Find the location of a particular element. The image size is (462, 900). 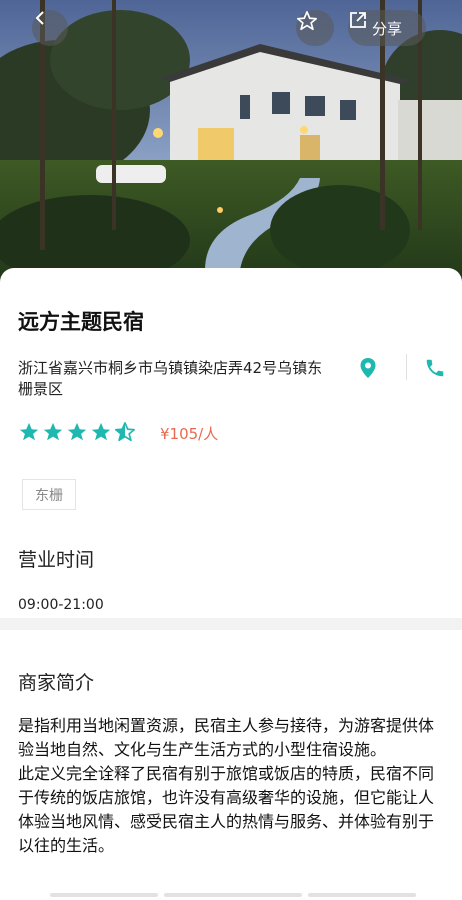

shop-name: 远方主题民宿 is located at coordinates (81, 322).